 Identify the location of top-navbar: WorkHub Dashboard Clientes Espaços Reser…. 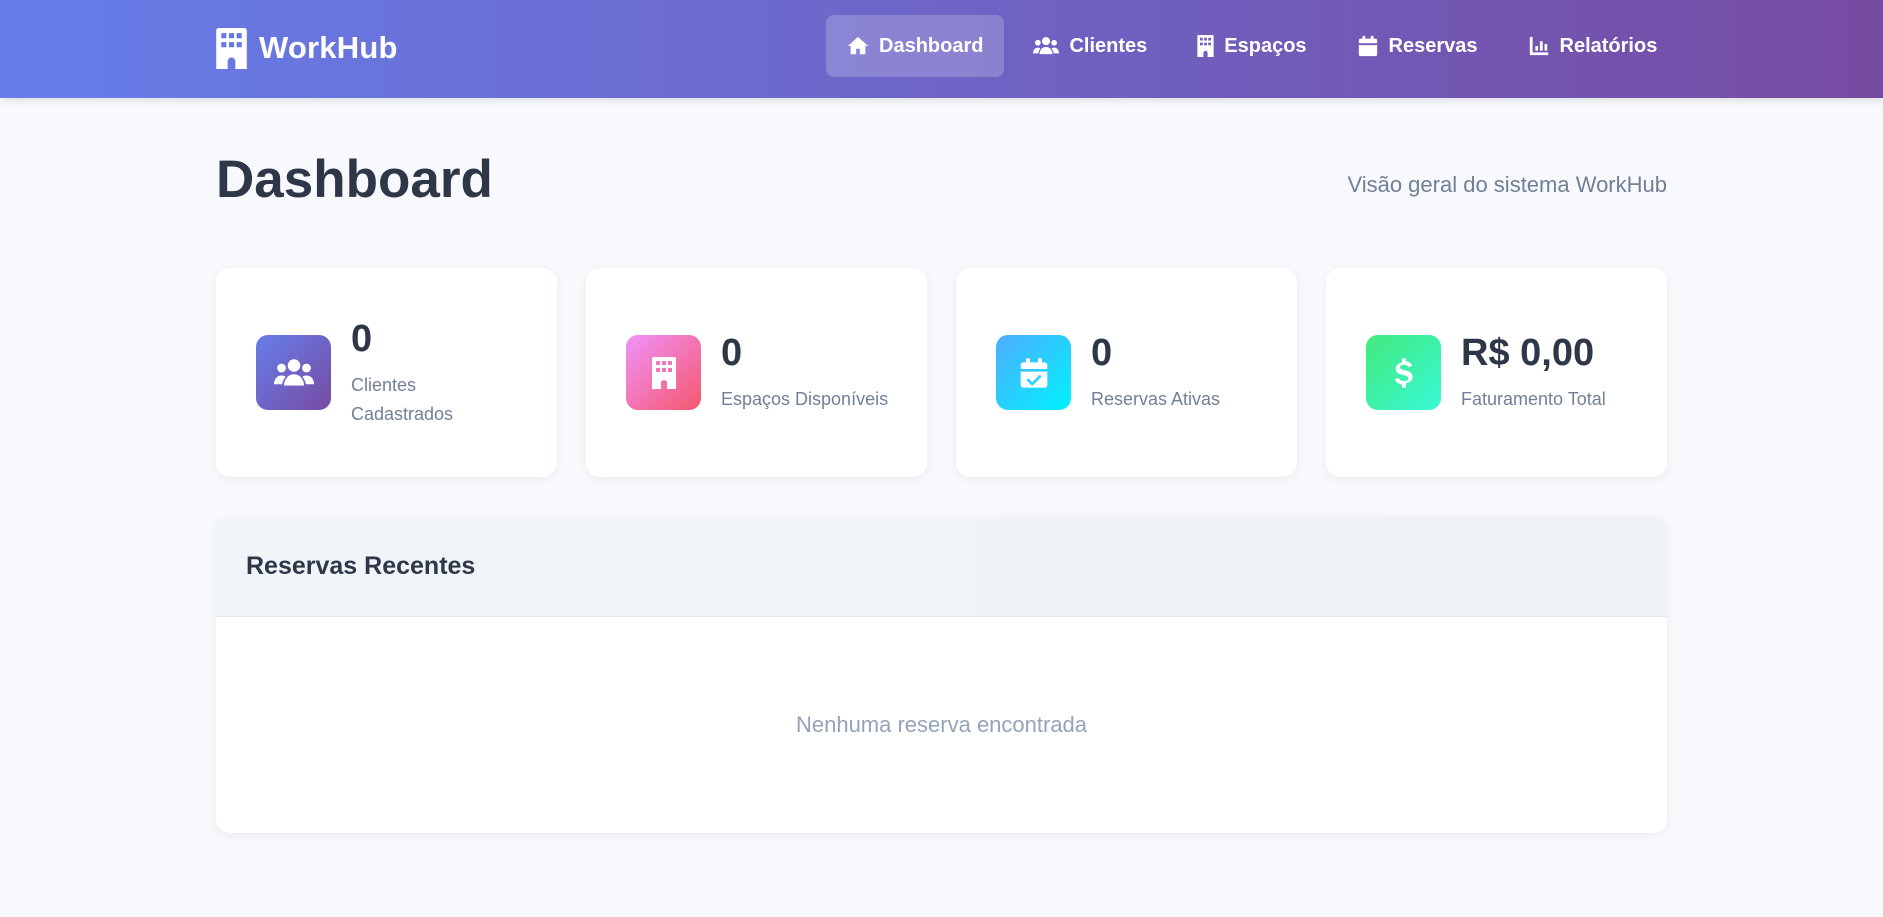
(941, 49).